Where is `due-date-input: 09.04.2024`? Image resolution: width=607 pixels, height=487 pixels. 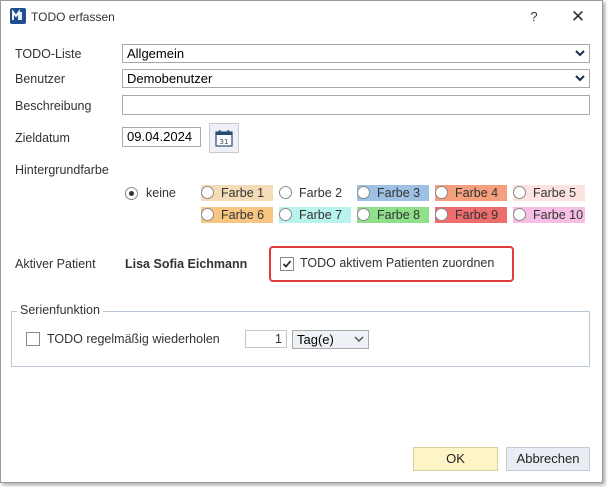 due-date-input: 09.04.2024 is located at coordinates (161, 137).